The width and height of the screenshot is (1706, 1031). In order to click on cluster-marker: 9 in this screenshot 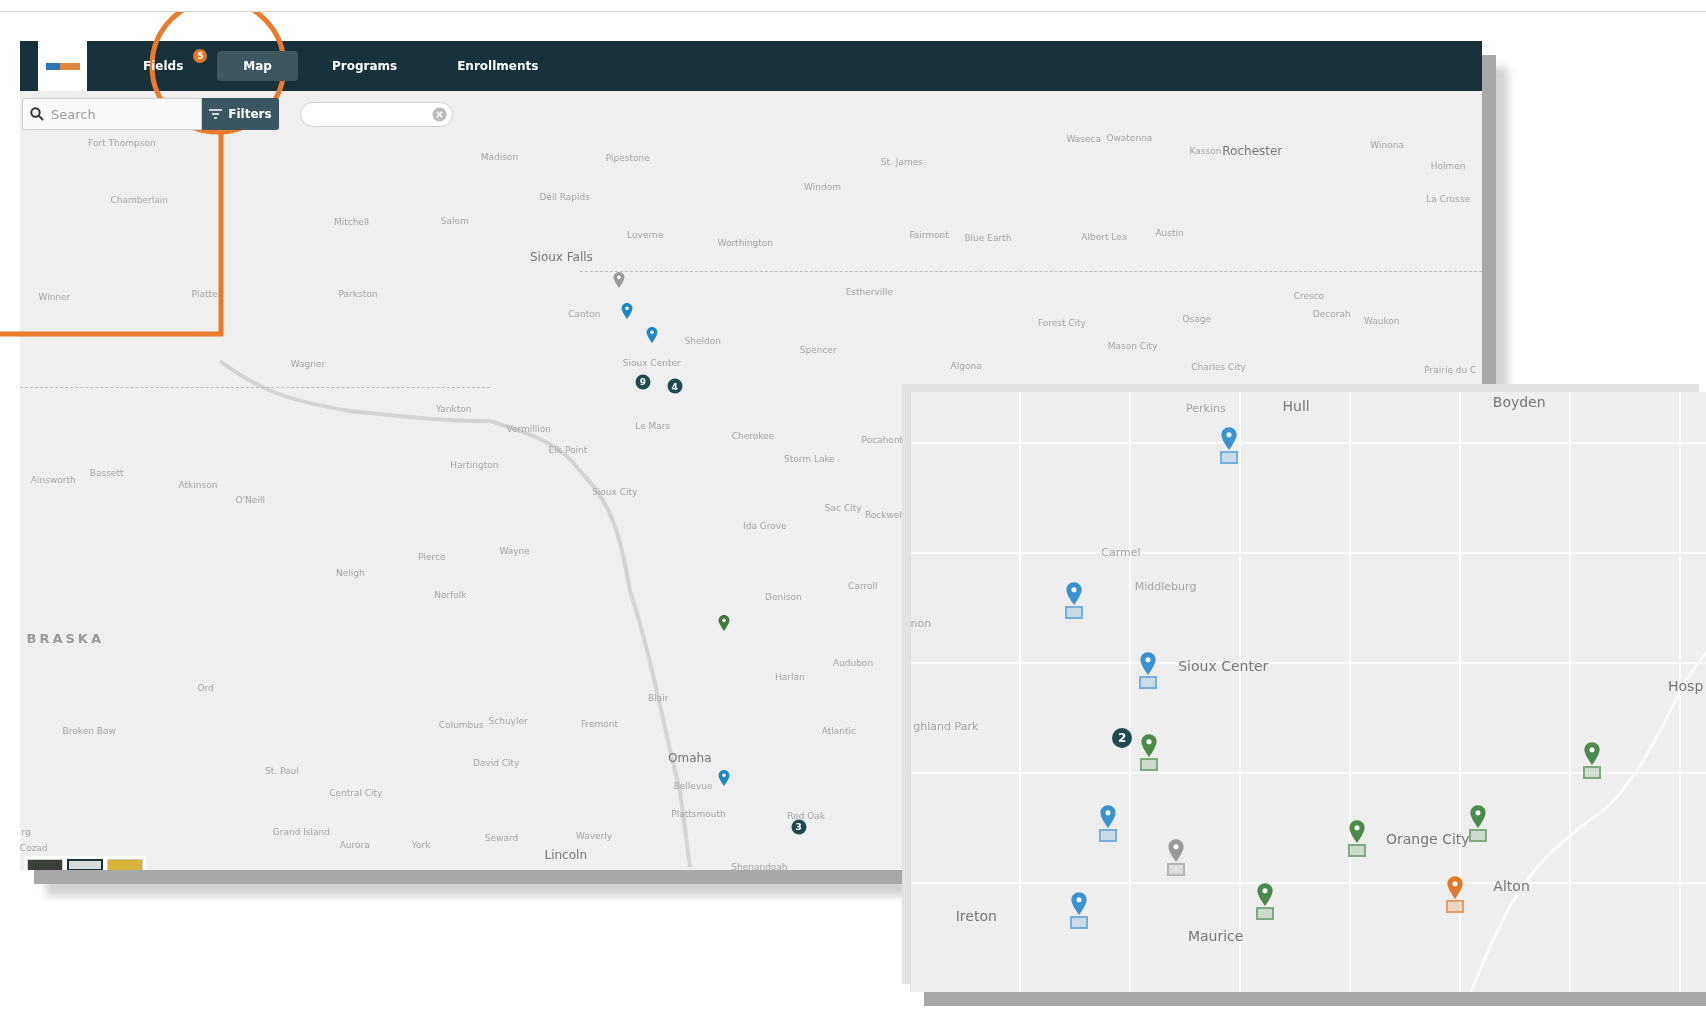, I will do `click(643, 382)`.